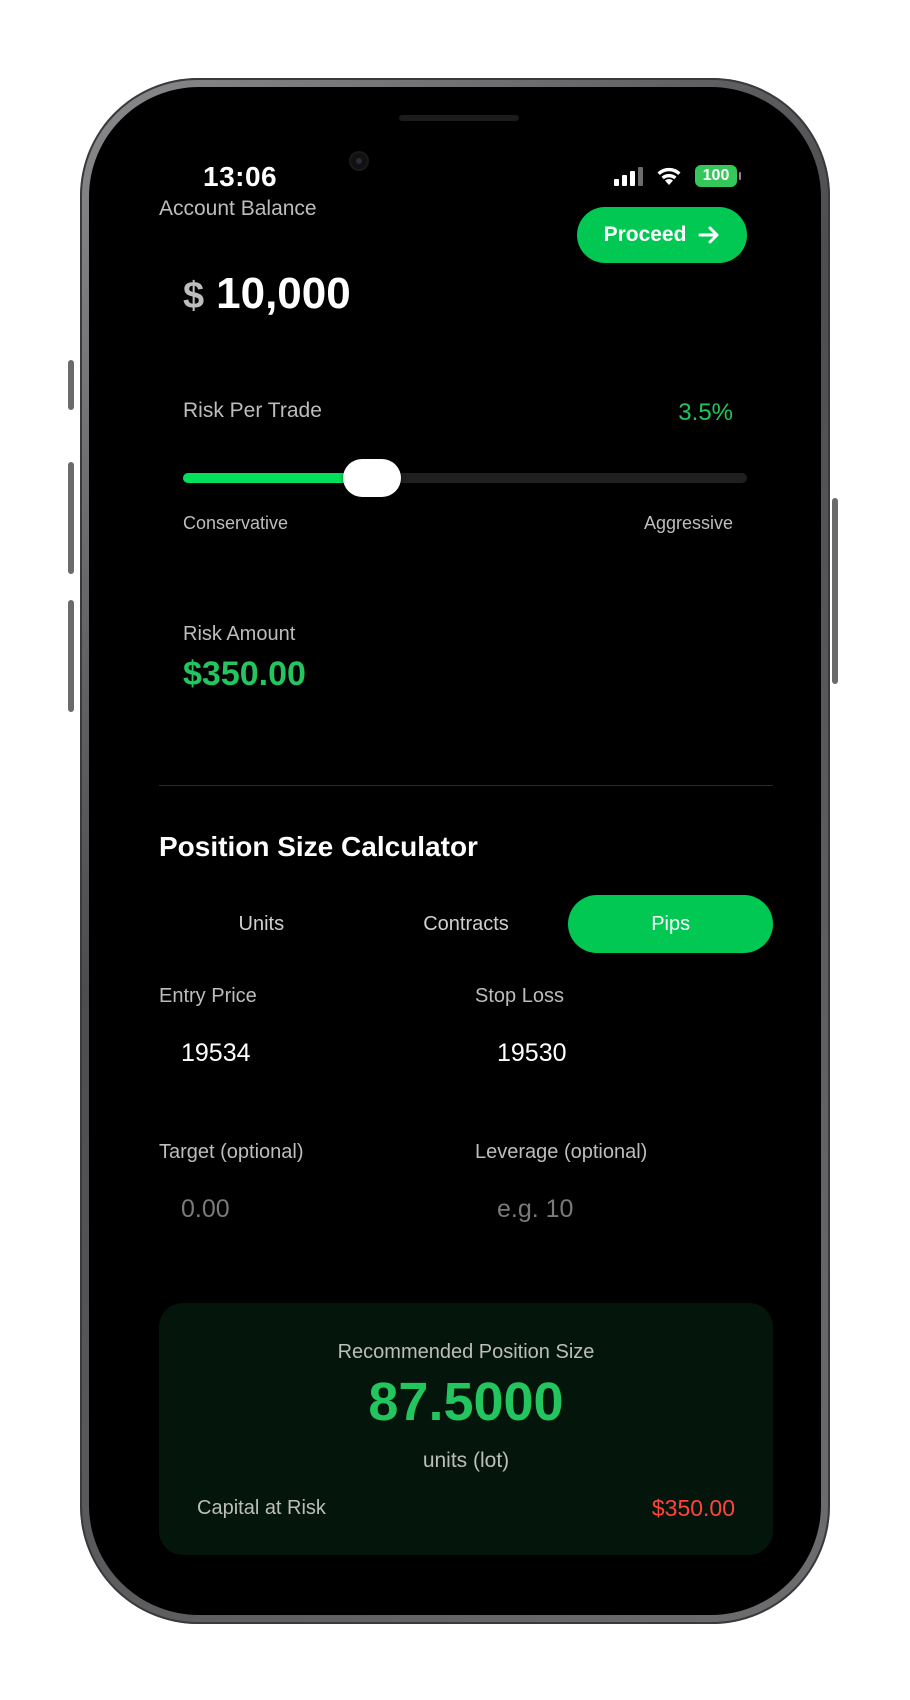  Describe the element at coordinates (693, 1508) in the screenshot. I see `capital-at-risk-value: $350.00` at that location.